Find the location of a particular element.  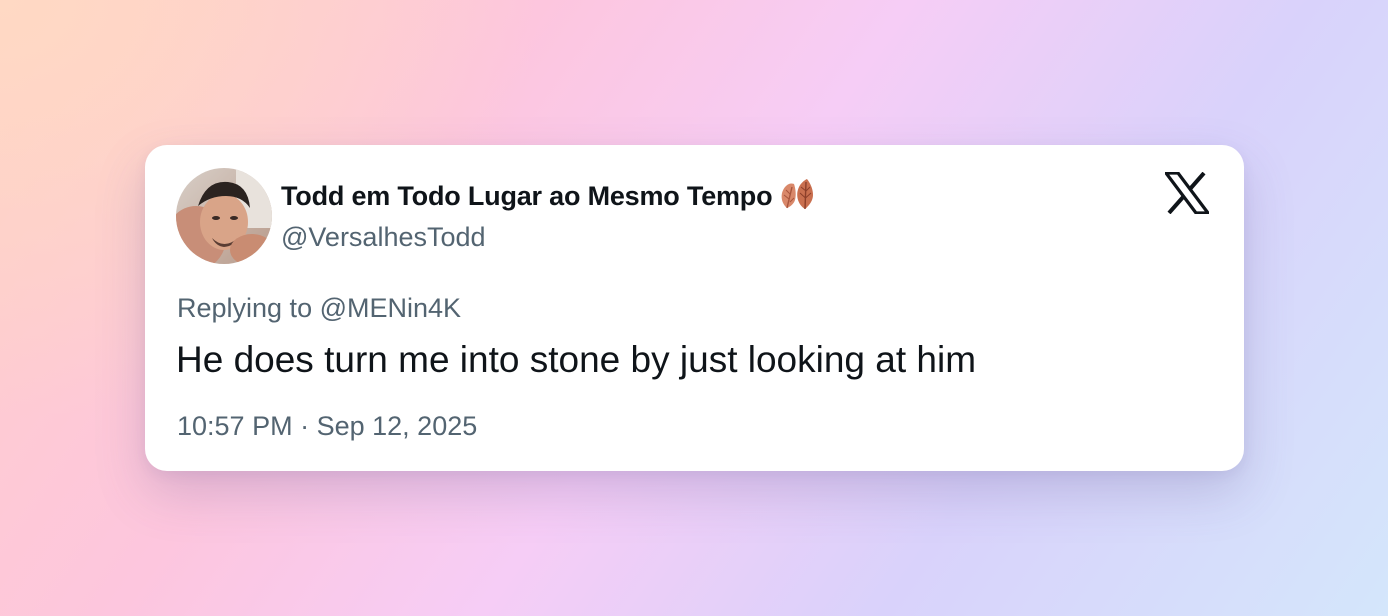

avatar is located at coordinates (224, 216).